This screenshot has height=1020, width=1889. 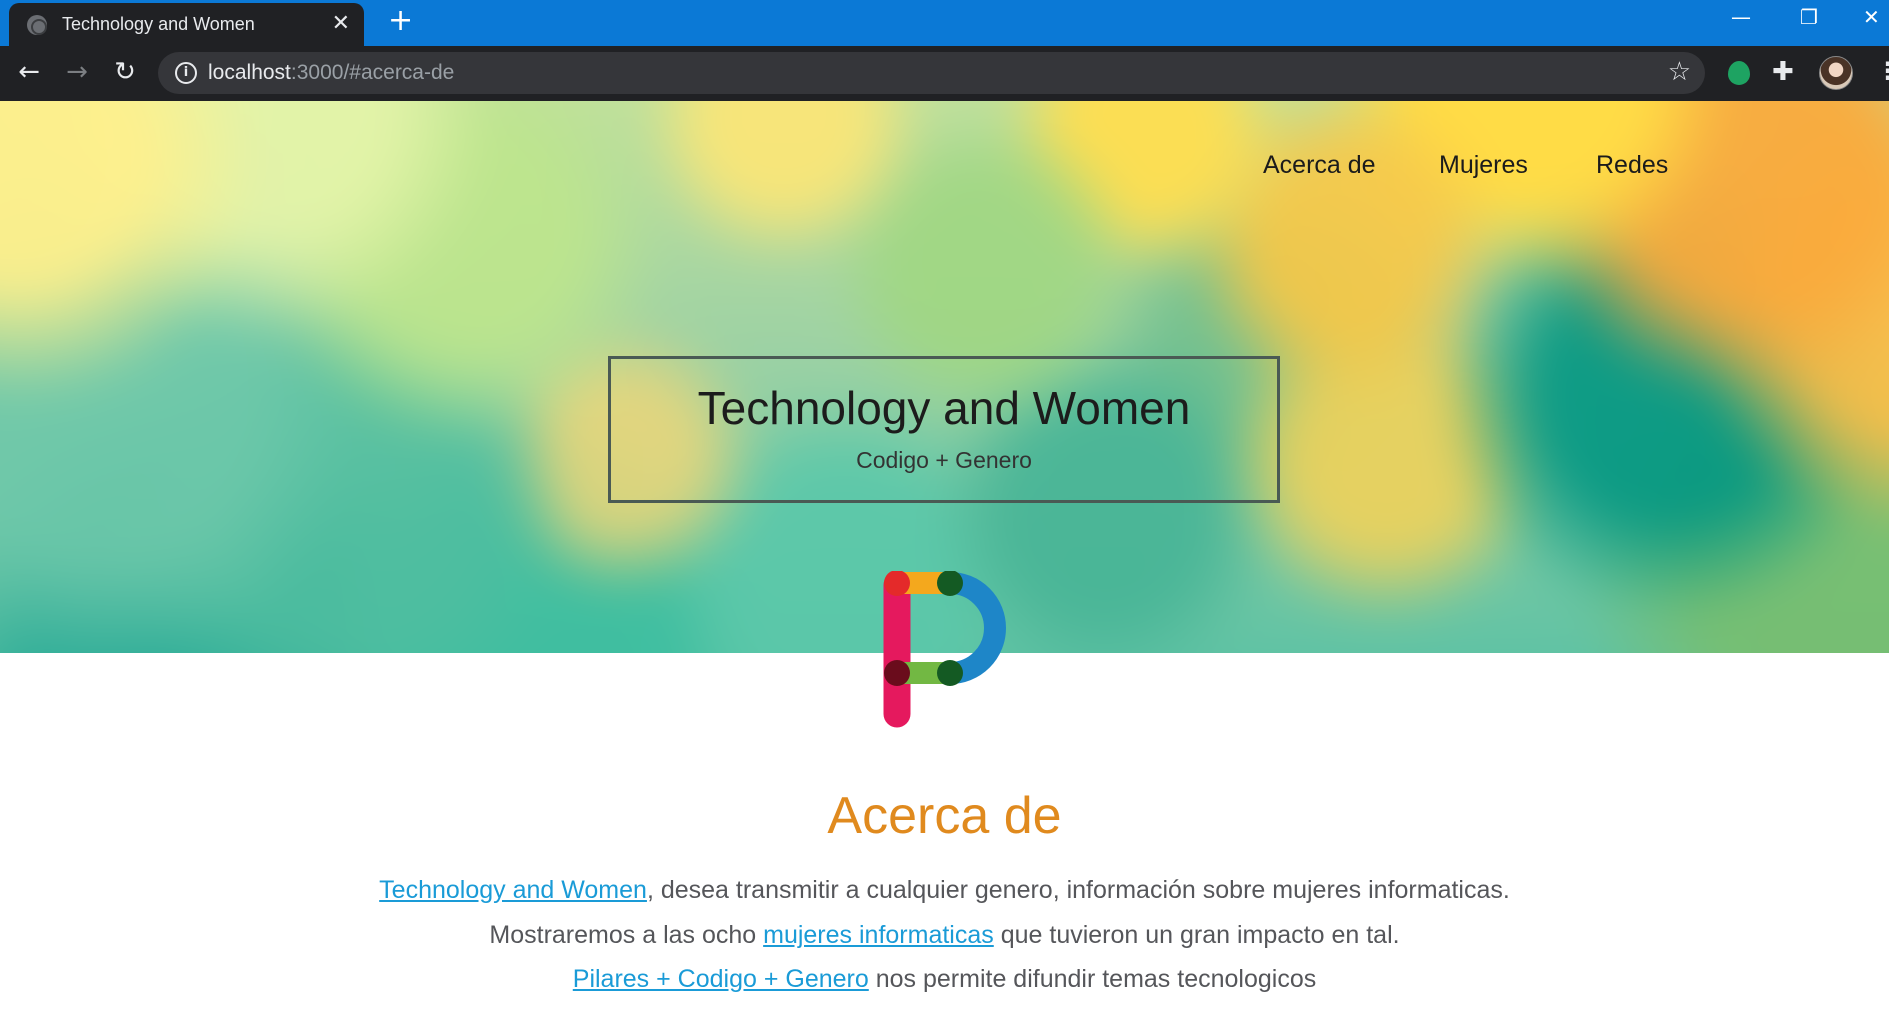 What do you see at coordinates (931, 73) in the screenshot?
I see `address-bar: i localhost:3000/#acerca-de ☆` at bounding box center [931, 73].